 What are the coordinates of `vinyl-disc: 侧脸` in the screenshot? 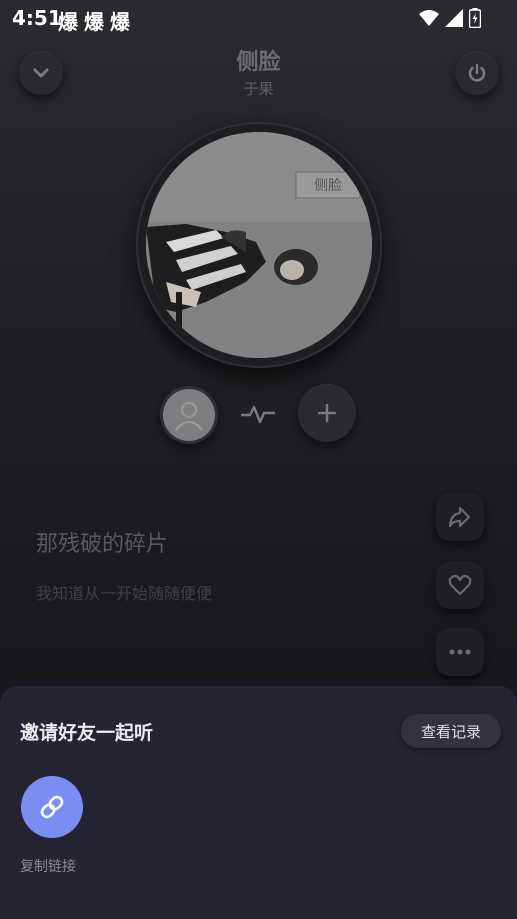 It's located at (259, 245).